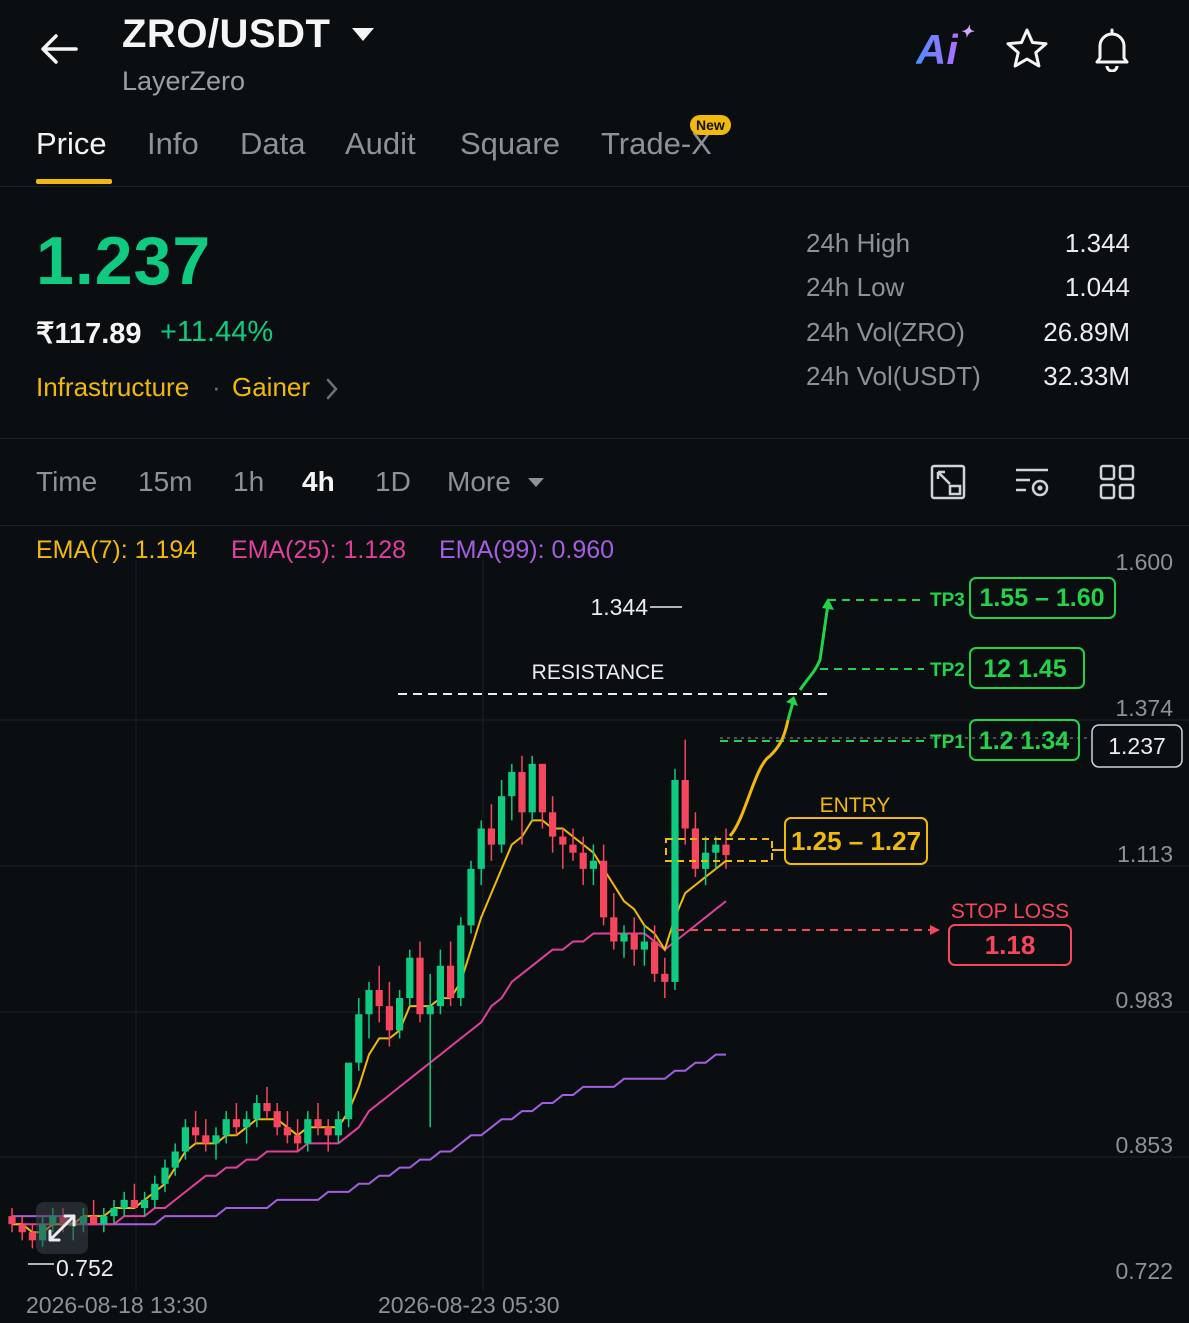 The height and width of the screenshot is (1323, 1189). I want to click on timeframe-1d: 1D, so click(393, 482).